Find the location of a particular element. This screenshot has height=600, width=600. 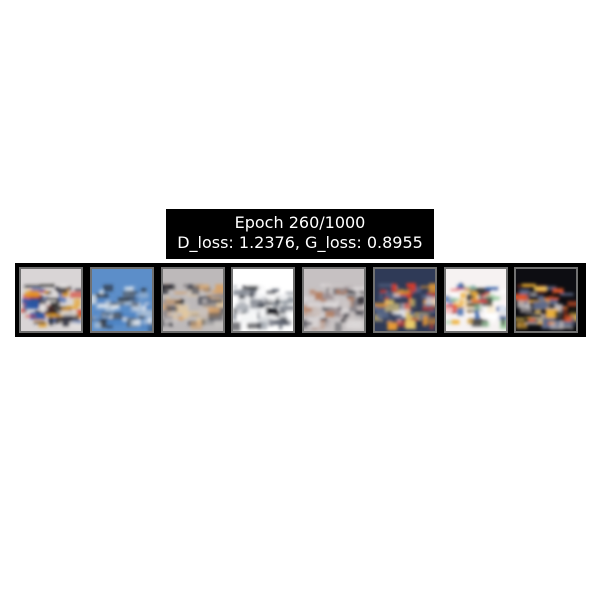

sample-grid is located at coordinates (300, 300).